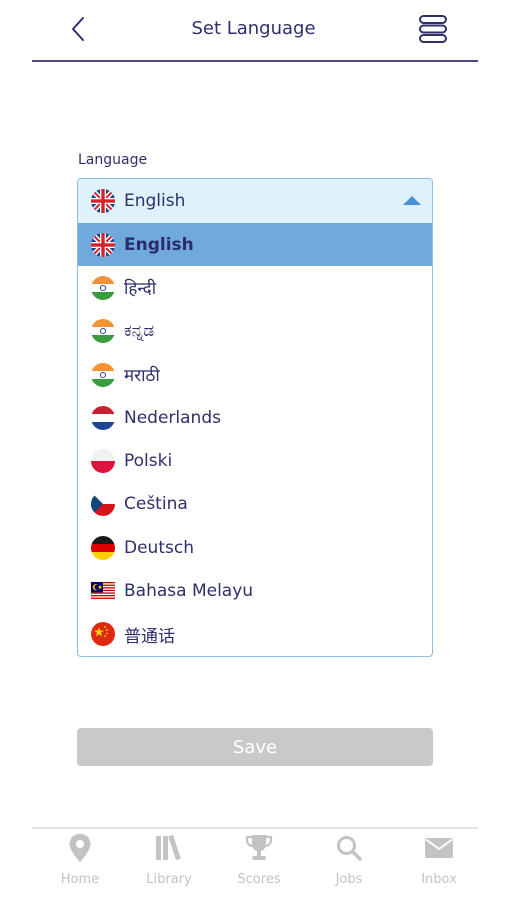 This screenshot has height=900, width=507. What do you see at coordinates (80, 848) in the screenshot?
I see `map-pin-icon` at bounding box center [80, 848].